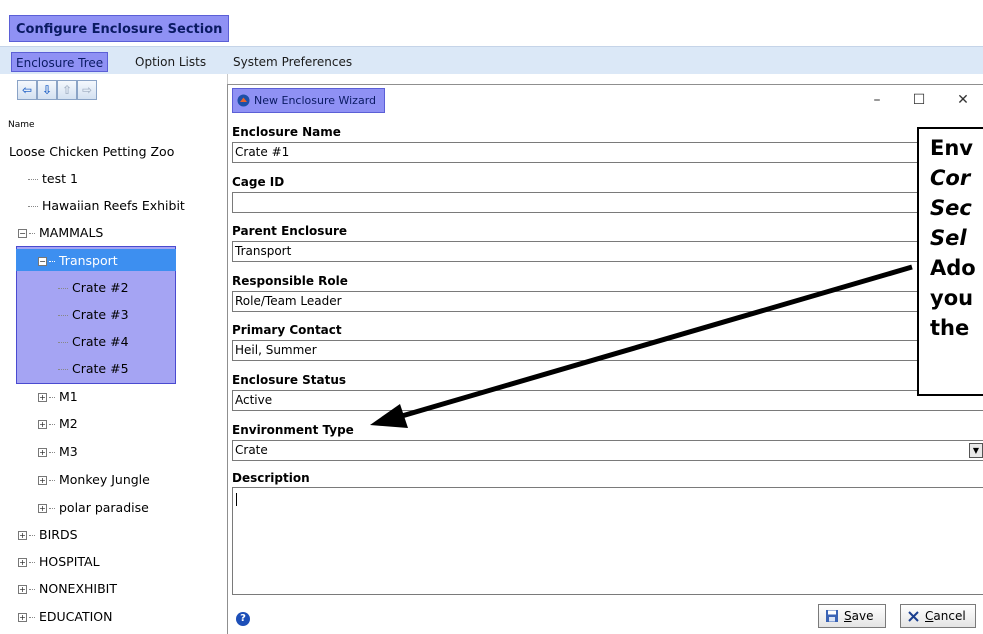 Image resolution: width=983 pixels, height=634 pixels. Describe the element at coordinates (88, 260) in the screenshot. I see `tree-node-label: Transport` at that location.